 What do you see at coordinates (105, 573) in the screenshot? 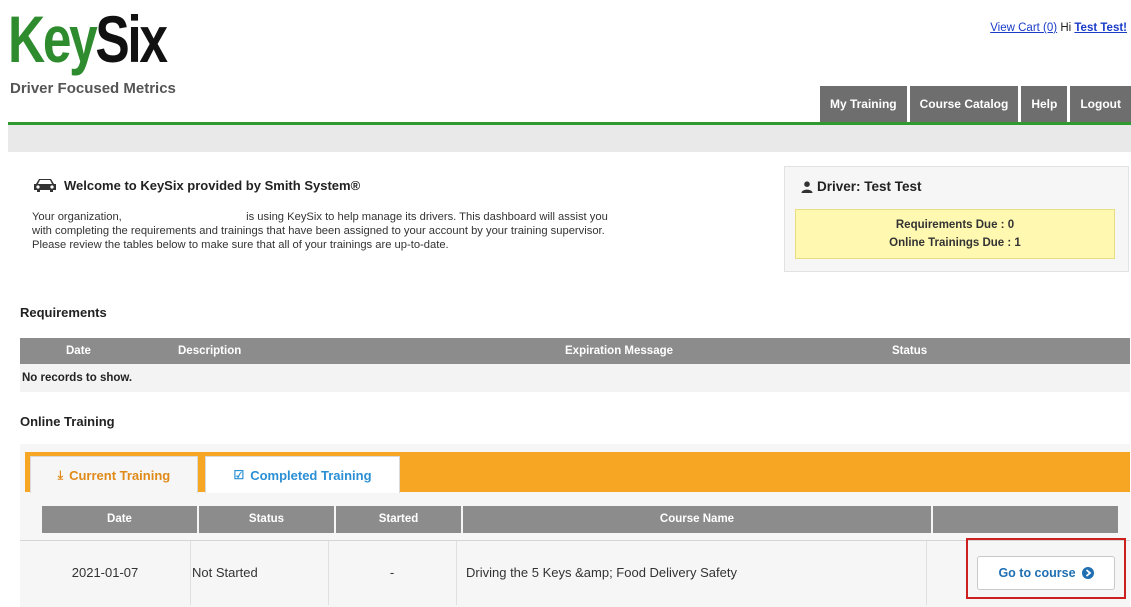
I see `row-date: 2021-01-07` at bounding box center [105, 573].